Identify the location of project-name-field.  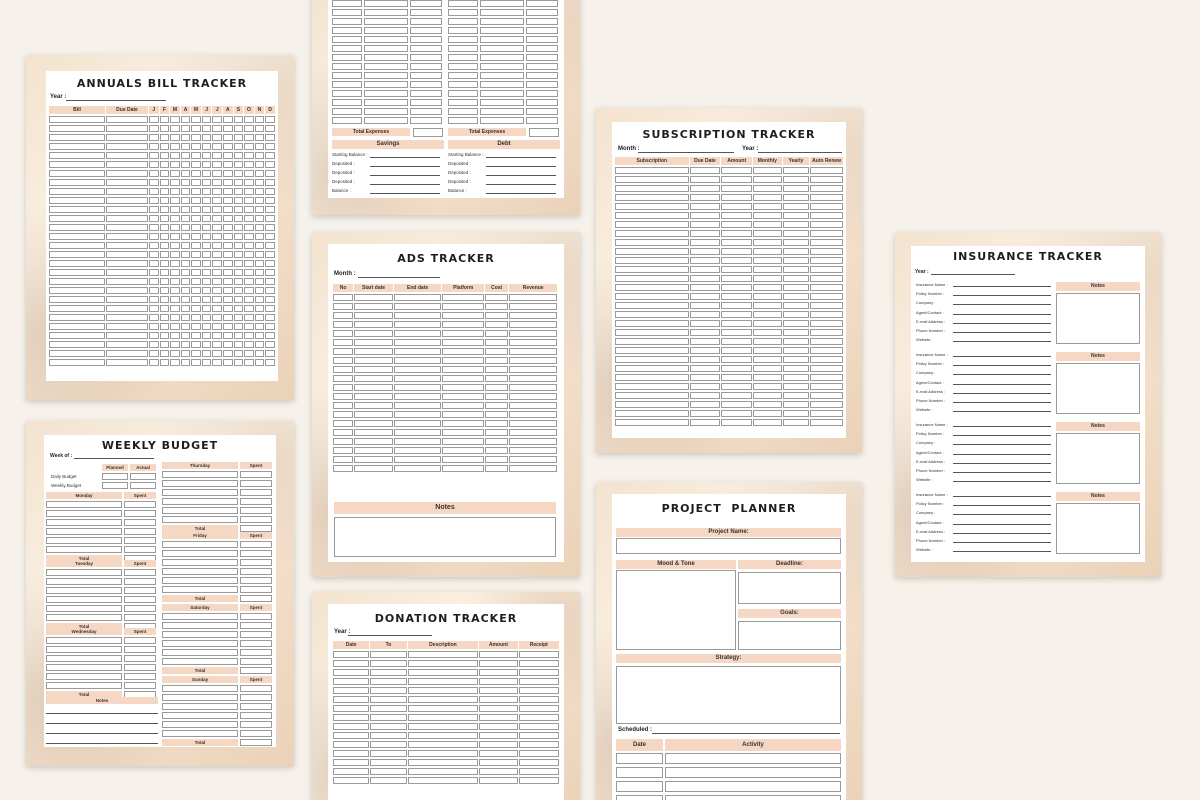
(728, 546).